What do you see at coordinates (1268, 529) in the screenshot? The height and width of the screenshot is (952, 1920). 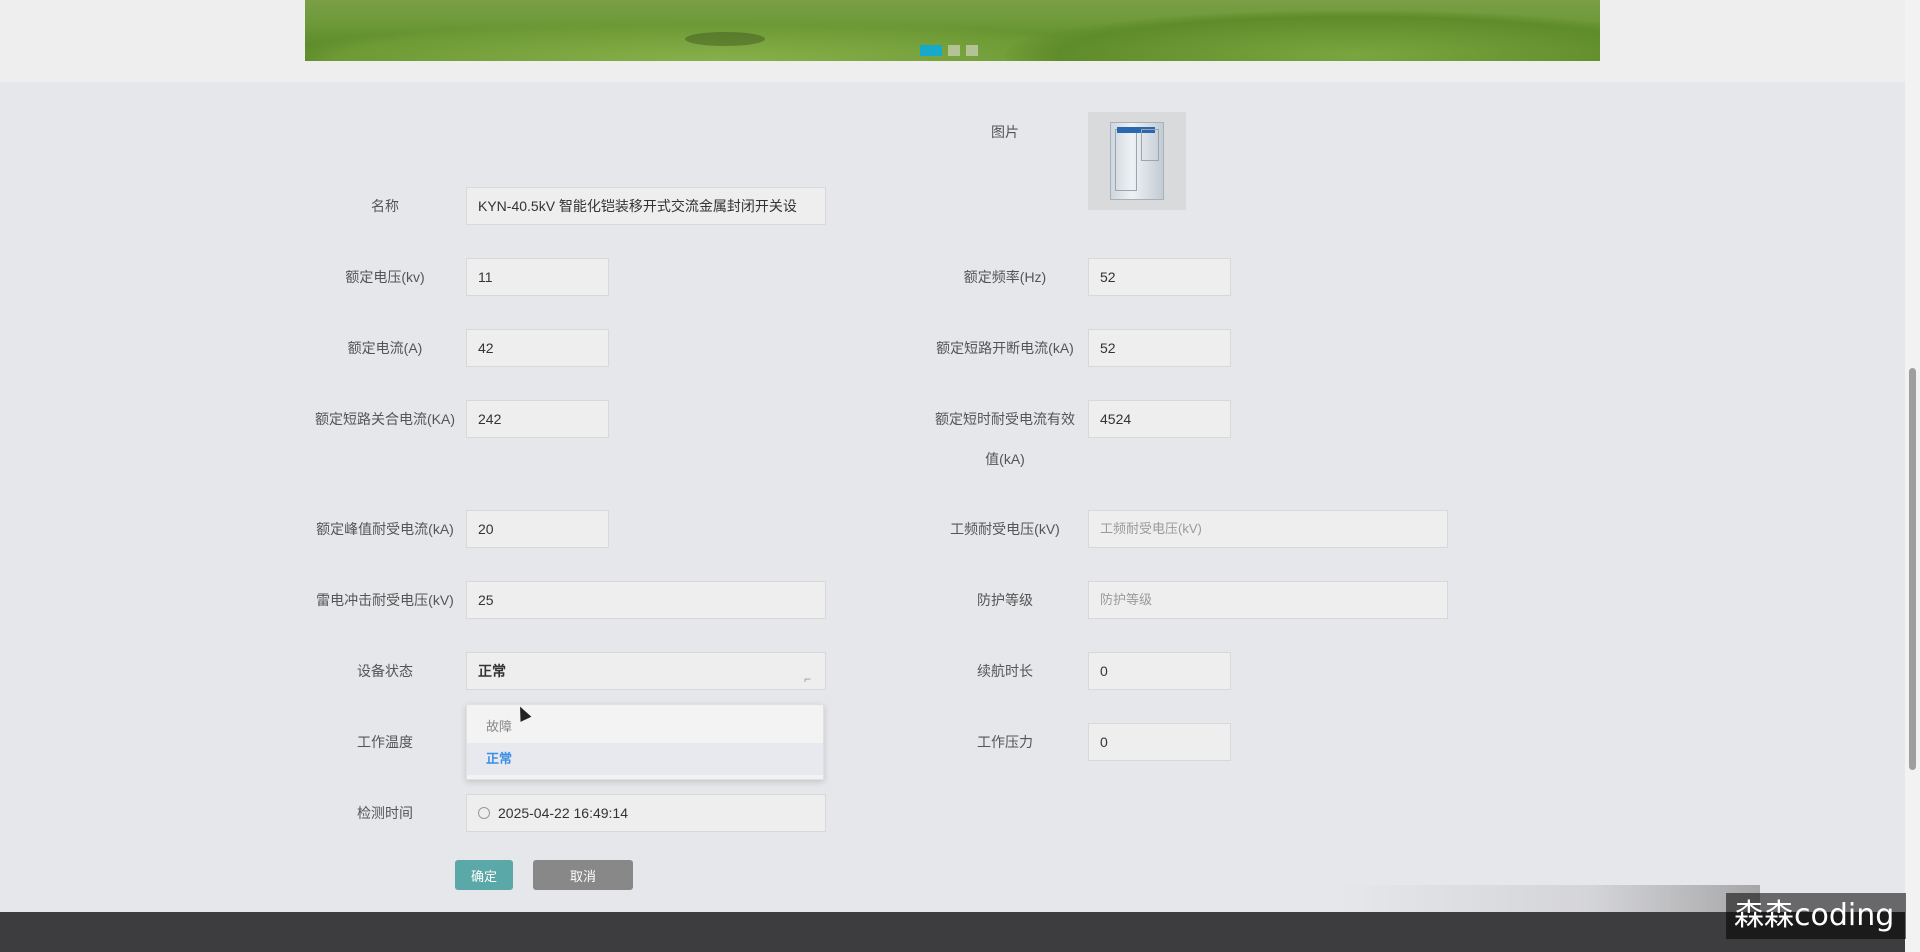 I see `power-freq-input: 工频耐受电压(kV)` at bounding box center [1268, 529].